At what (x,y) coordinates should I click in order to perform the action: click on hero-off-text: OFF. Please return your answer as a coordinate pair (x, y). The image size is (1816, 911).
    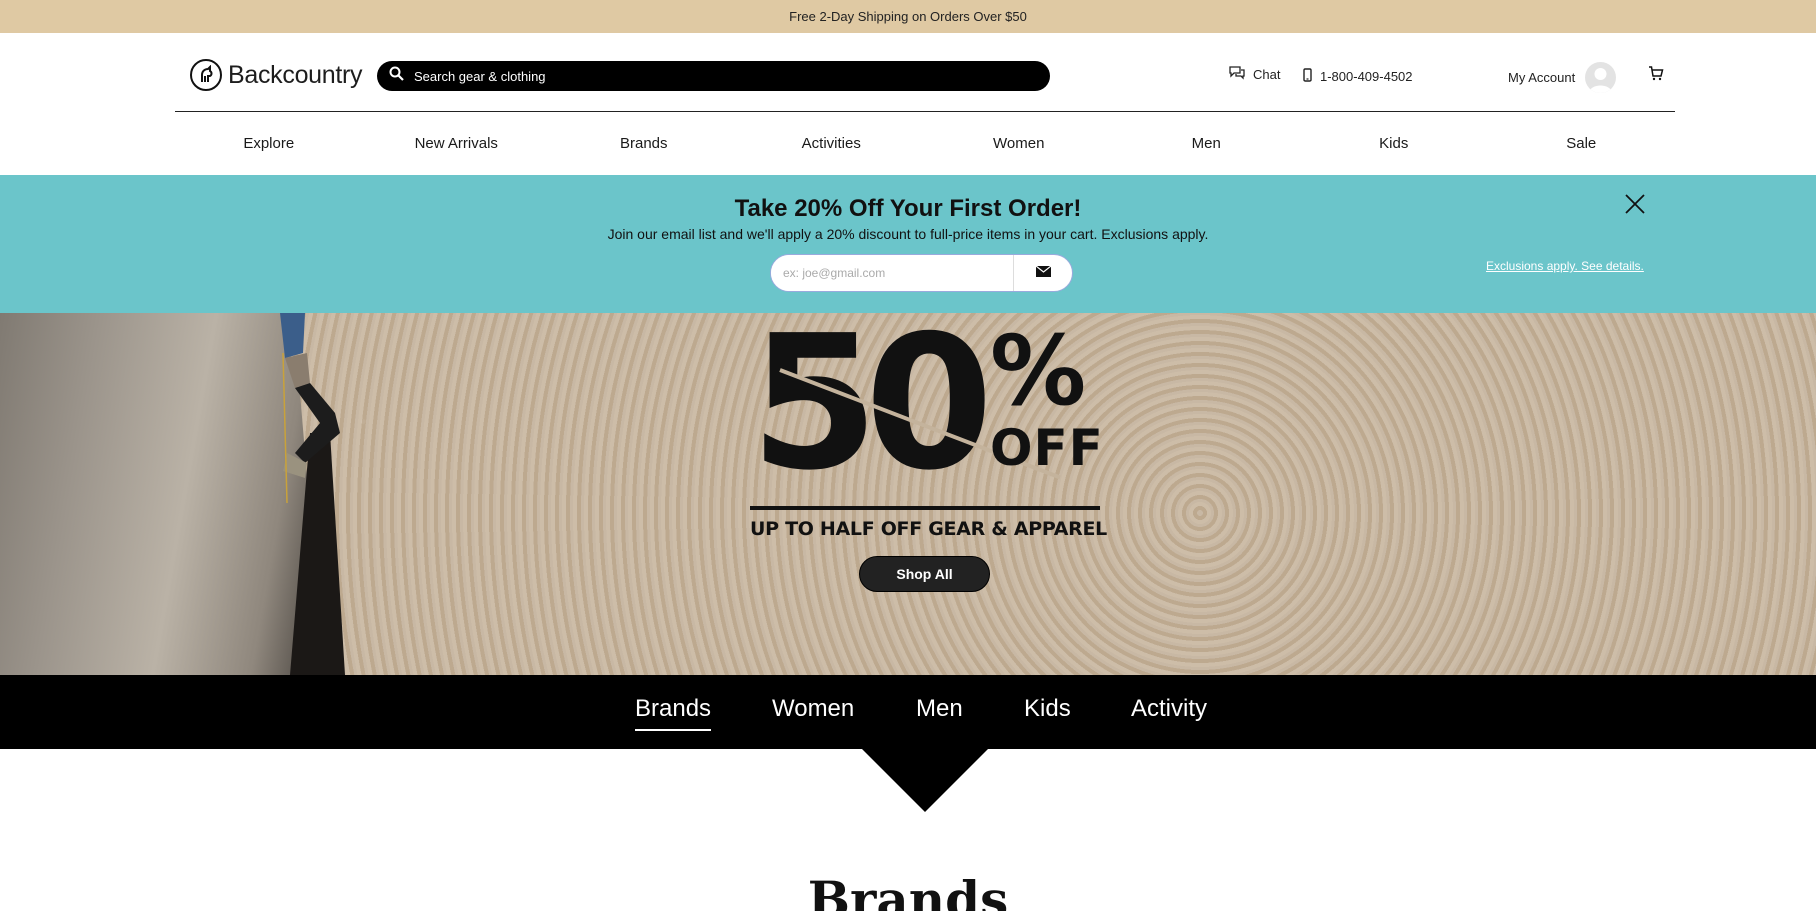
    Looking at the image, I should click on (1047, 448).